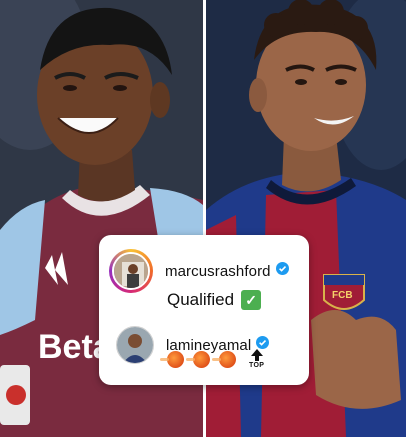 Image resolution: width=406 pixels, height=437 pixels. I want to click on verified-badge-icon, so click(282, 271).